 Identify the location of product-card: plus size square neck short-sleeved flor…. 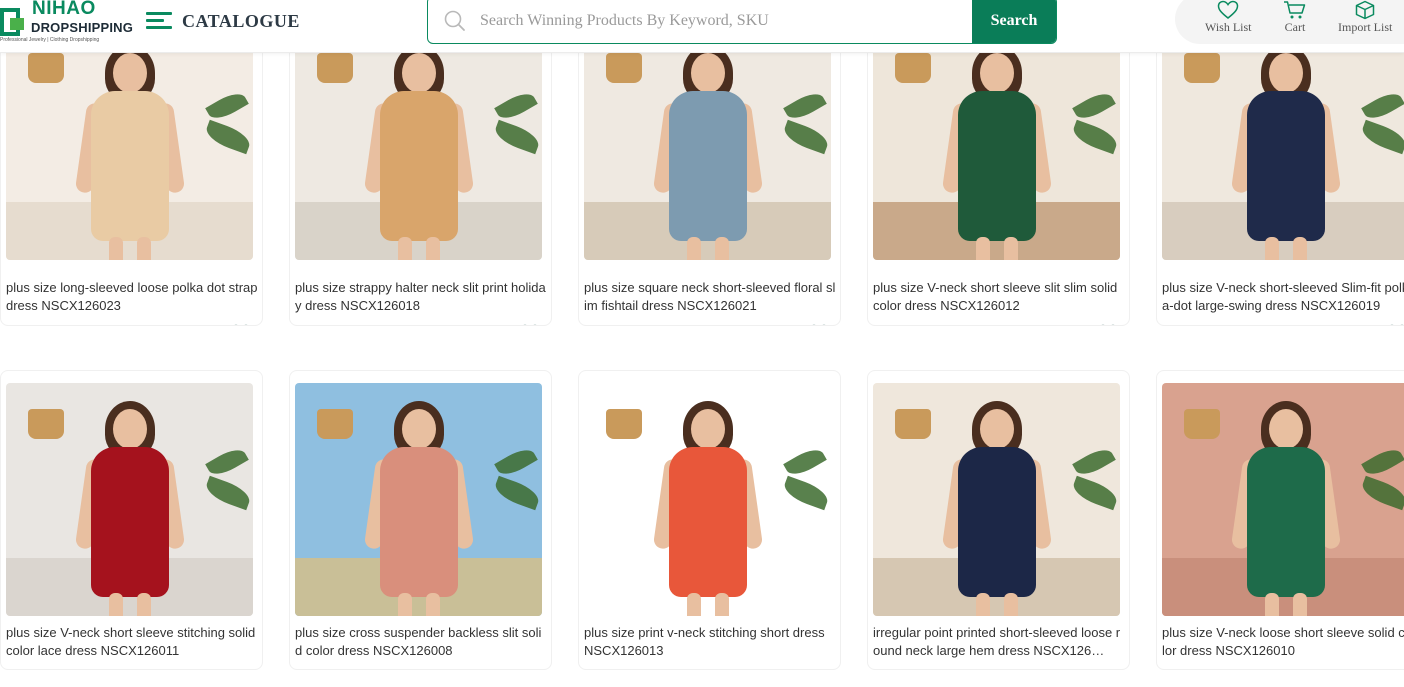
(709, 176).